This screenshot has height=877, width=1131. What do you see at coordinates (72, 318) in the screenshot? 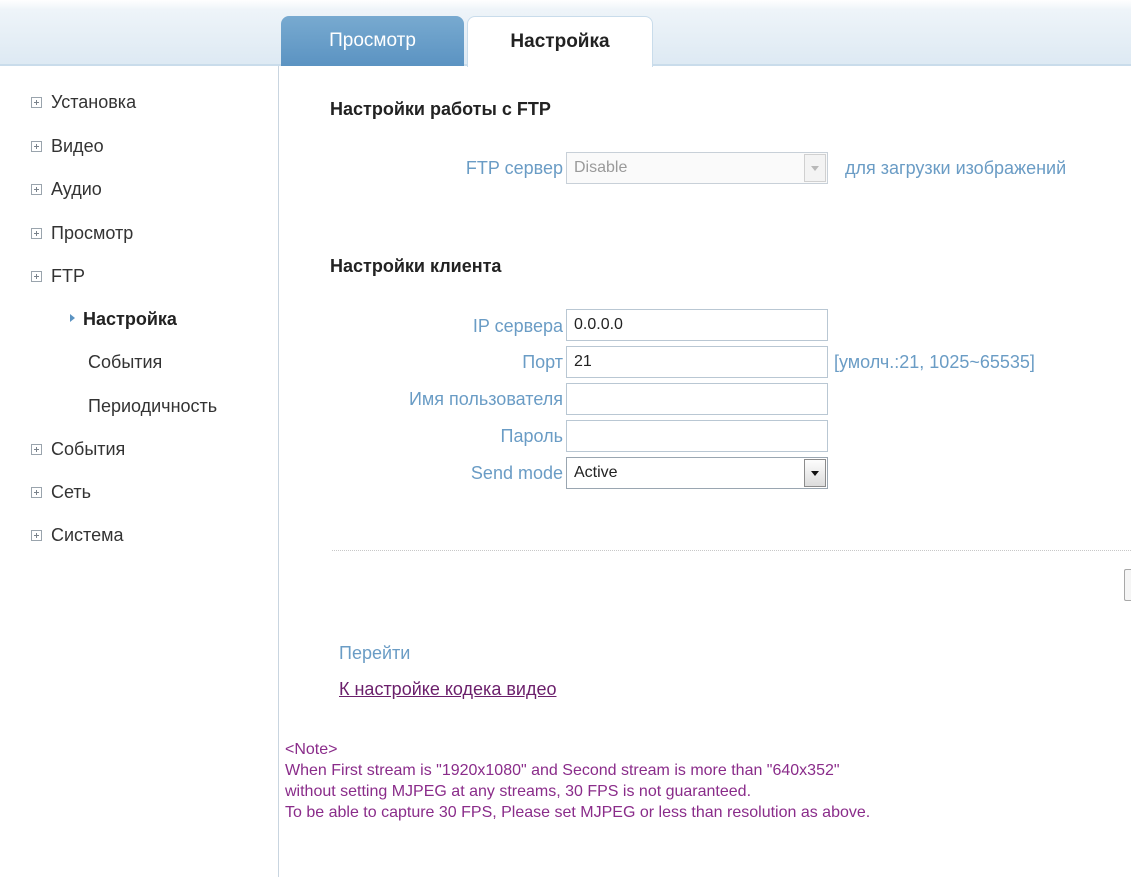
I see `active-arrow-icon` at bounding box center [72, 318].